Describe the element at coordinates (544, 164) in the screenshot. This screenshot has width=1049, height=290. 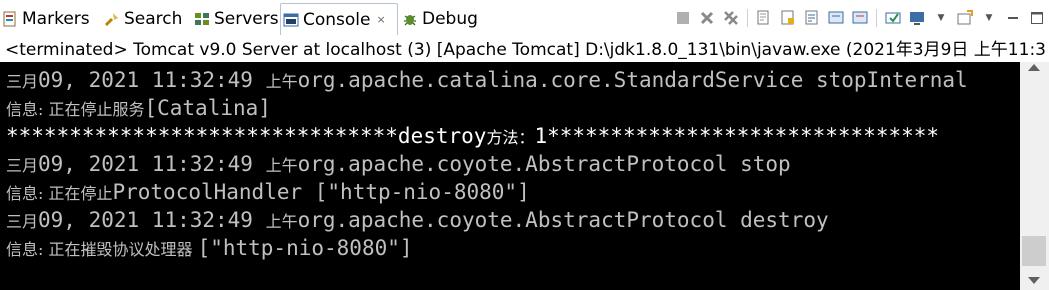
I see `console-text-segment: org.apache.coyote.AbstractProtocol stop` at that location.